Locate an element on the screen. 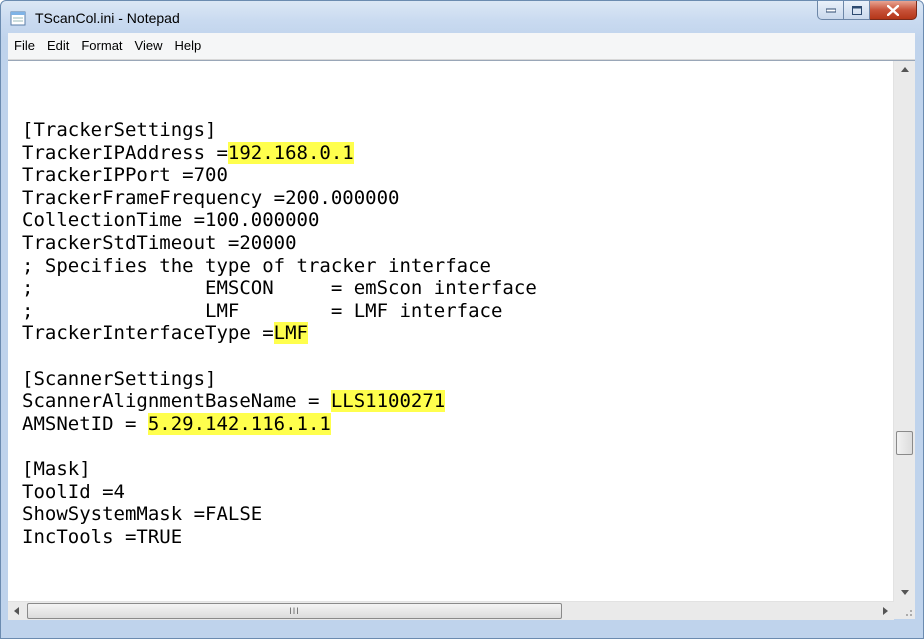  horizontal-scrollbar: III is located at coordinates (451, 610).